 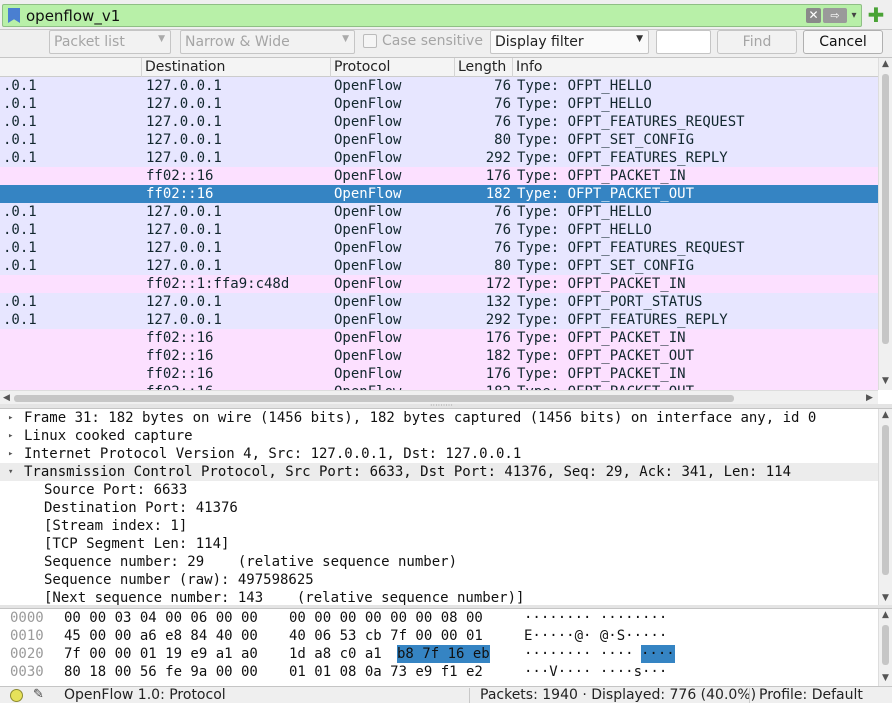 What do you see at coordinates (484, 67) in the screenshot?
I see `column-header-length: Length` at bounding box center [484, 67].